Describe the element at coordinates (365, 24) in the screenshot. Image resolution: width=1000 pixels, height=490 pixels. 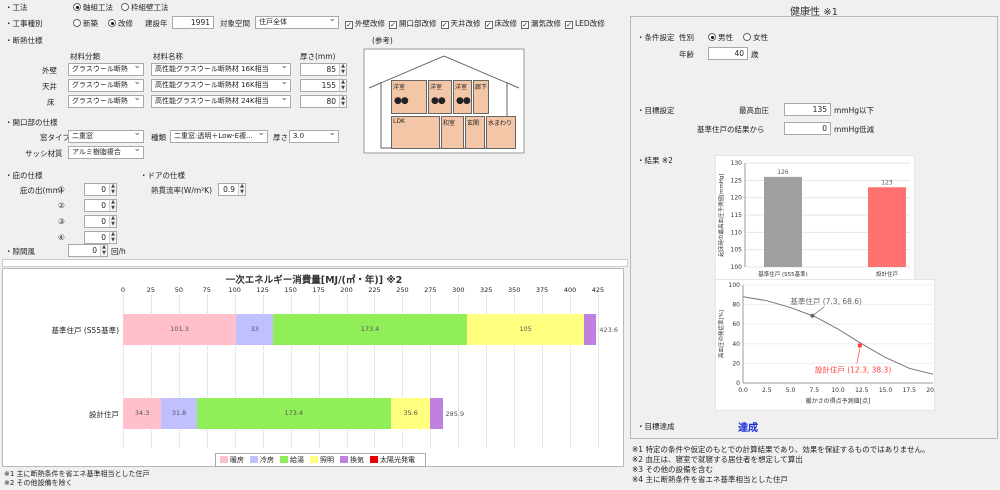
I see `renovation-check: ✓ 外壁改修` at that location.